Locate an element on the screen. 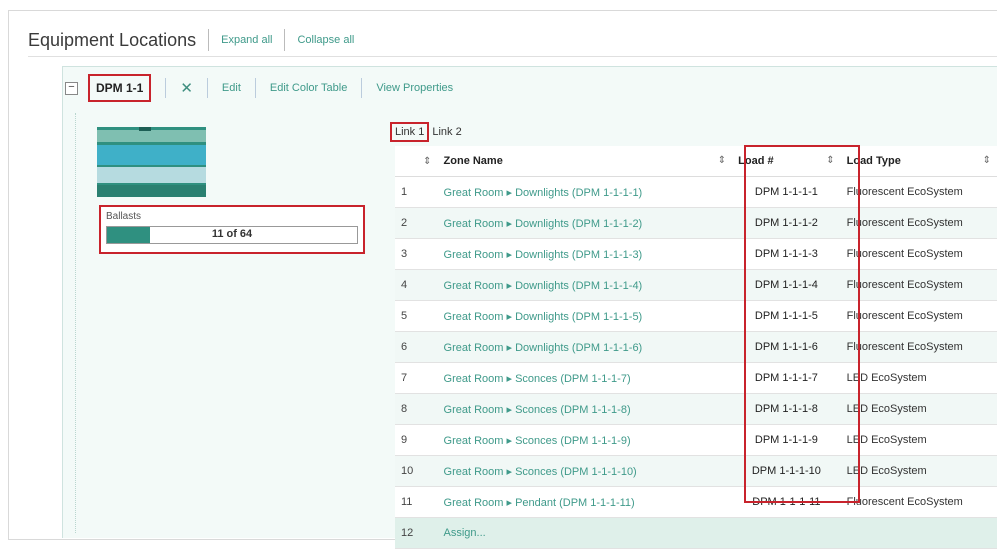 The image size is (997, 549). header-rule is located at coordinates (512, 56).